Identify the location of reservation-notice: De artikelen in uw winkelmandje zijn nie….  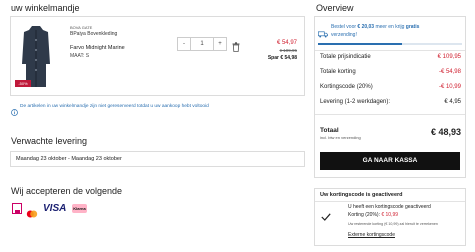
(114, 106).